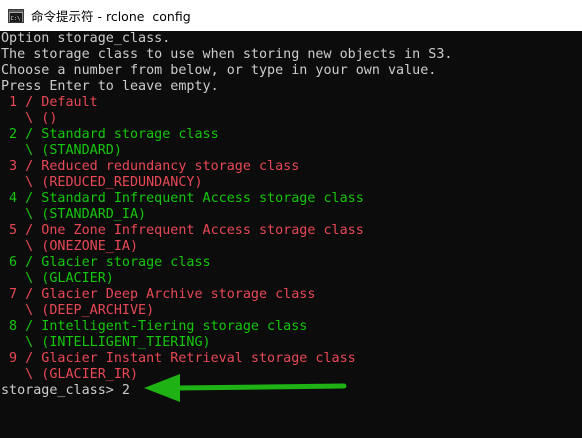  Describe the element at coordinates (291, 15) in the screenshot. I see `title-bar: C:\ 命令提示符 - rclone config` at that location.